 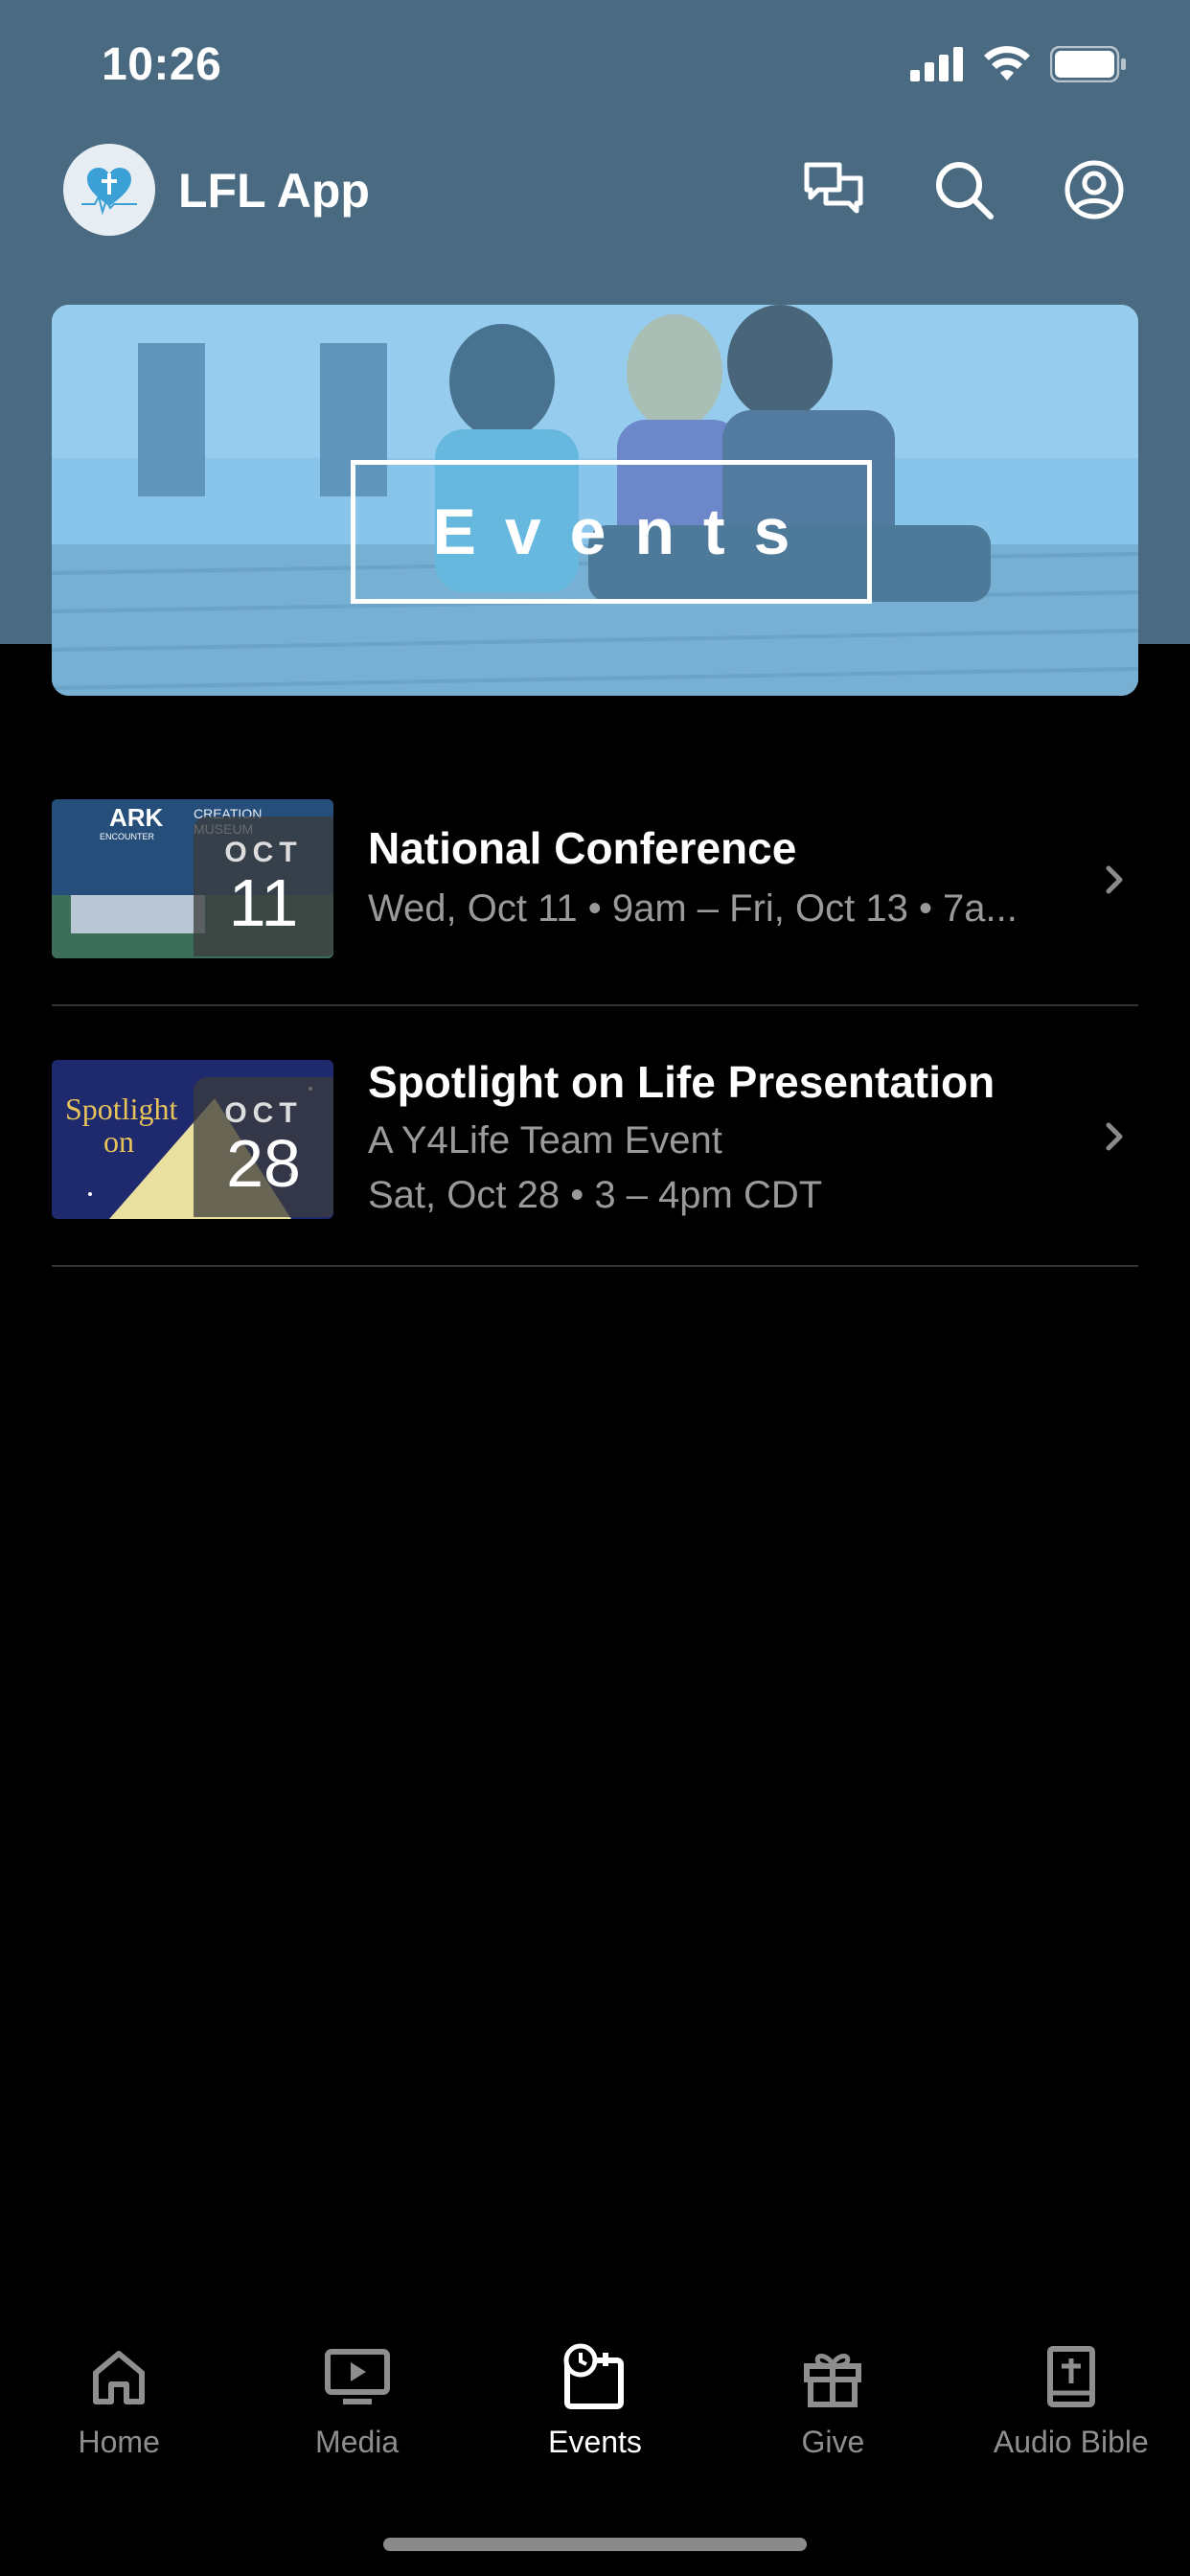 I want to click on app-title: LFL App, so click(x=274, y=191).